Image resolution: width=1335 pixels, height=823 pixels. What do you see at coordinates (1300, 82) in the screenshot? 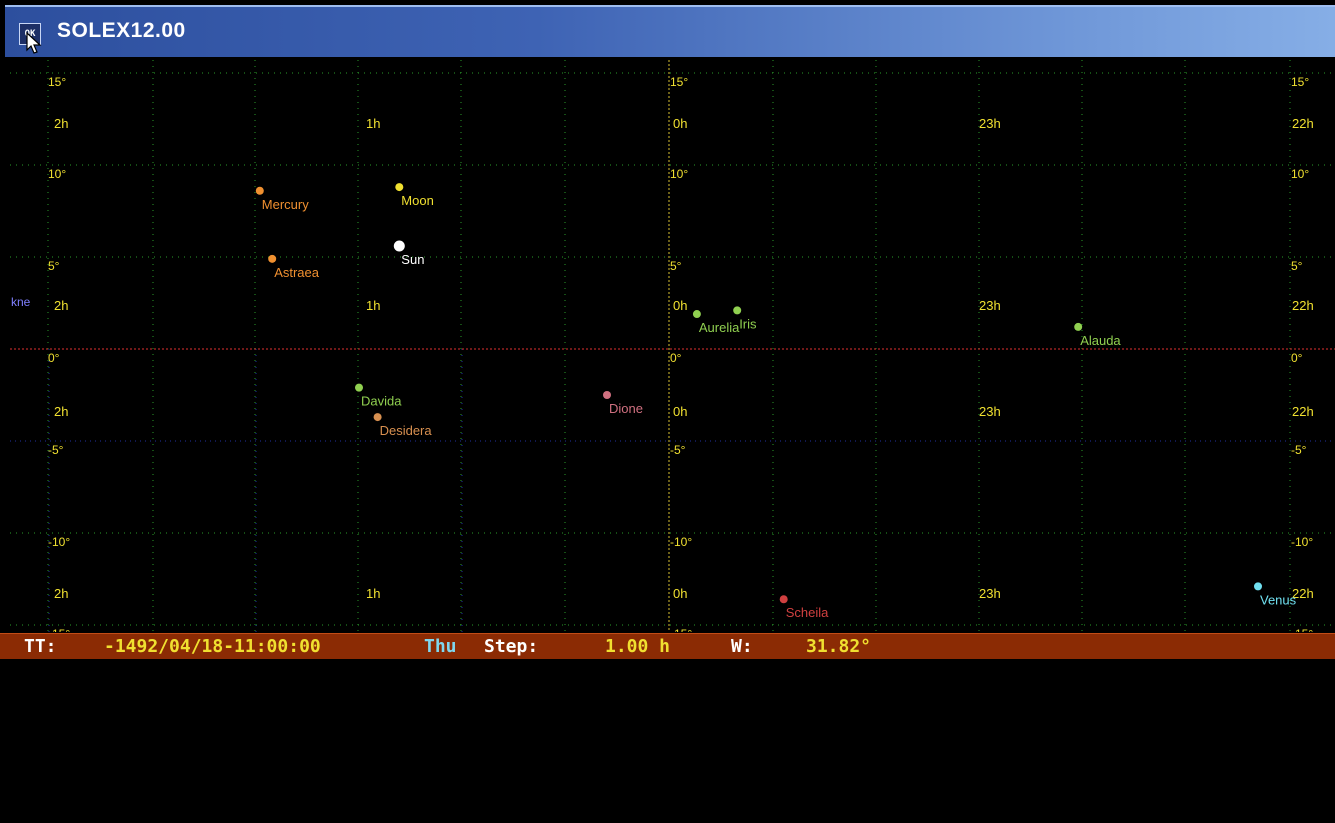
I see `dec-label-0-2: 15°` at bounding box center [1300, 82].